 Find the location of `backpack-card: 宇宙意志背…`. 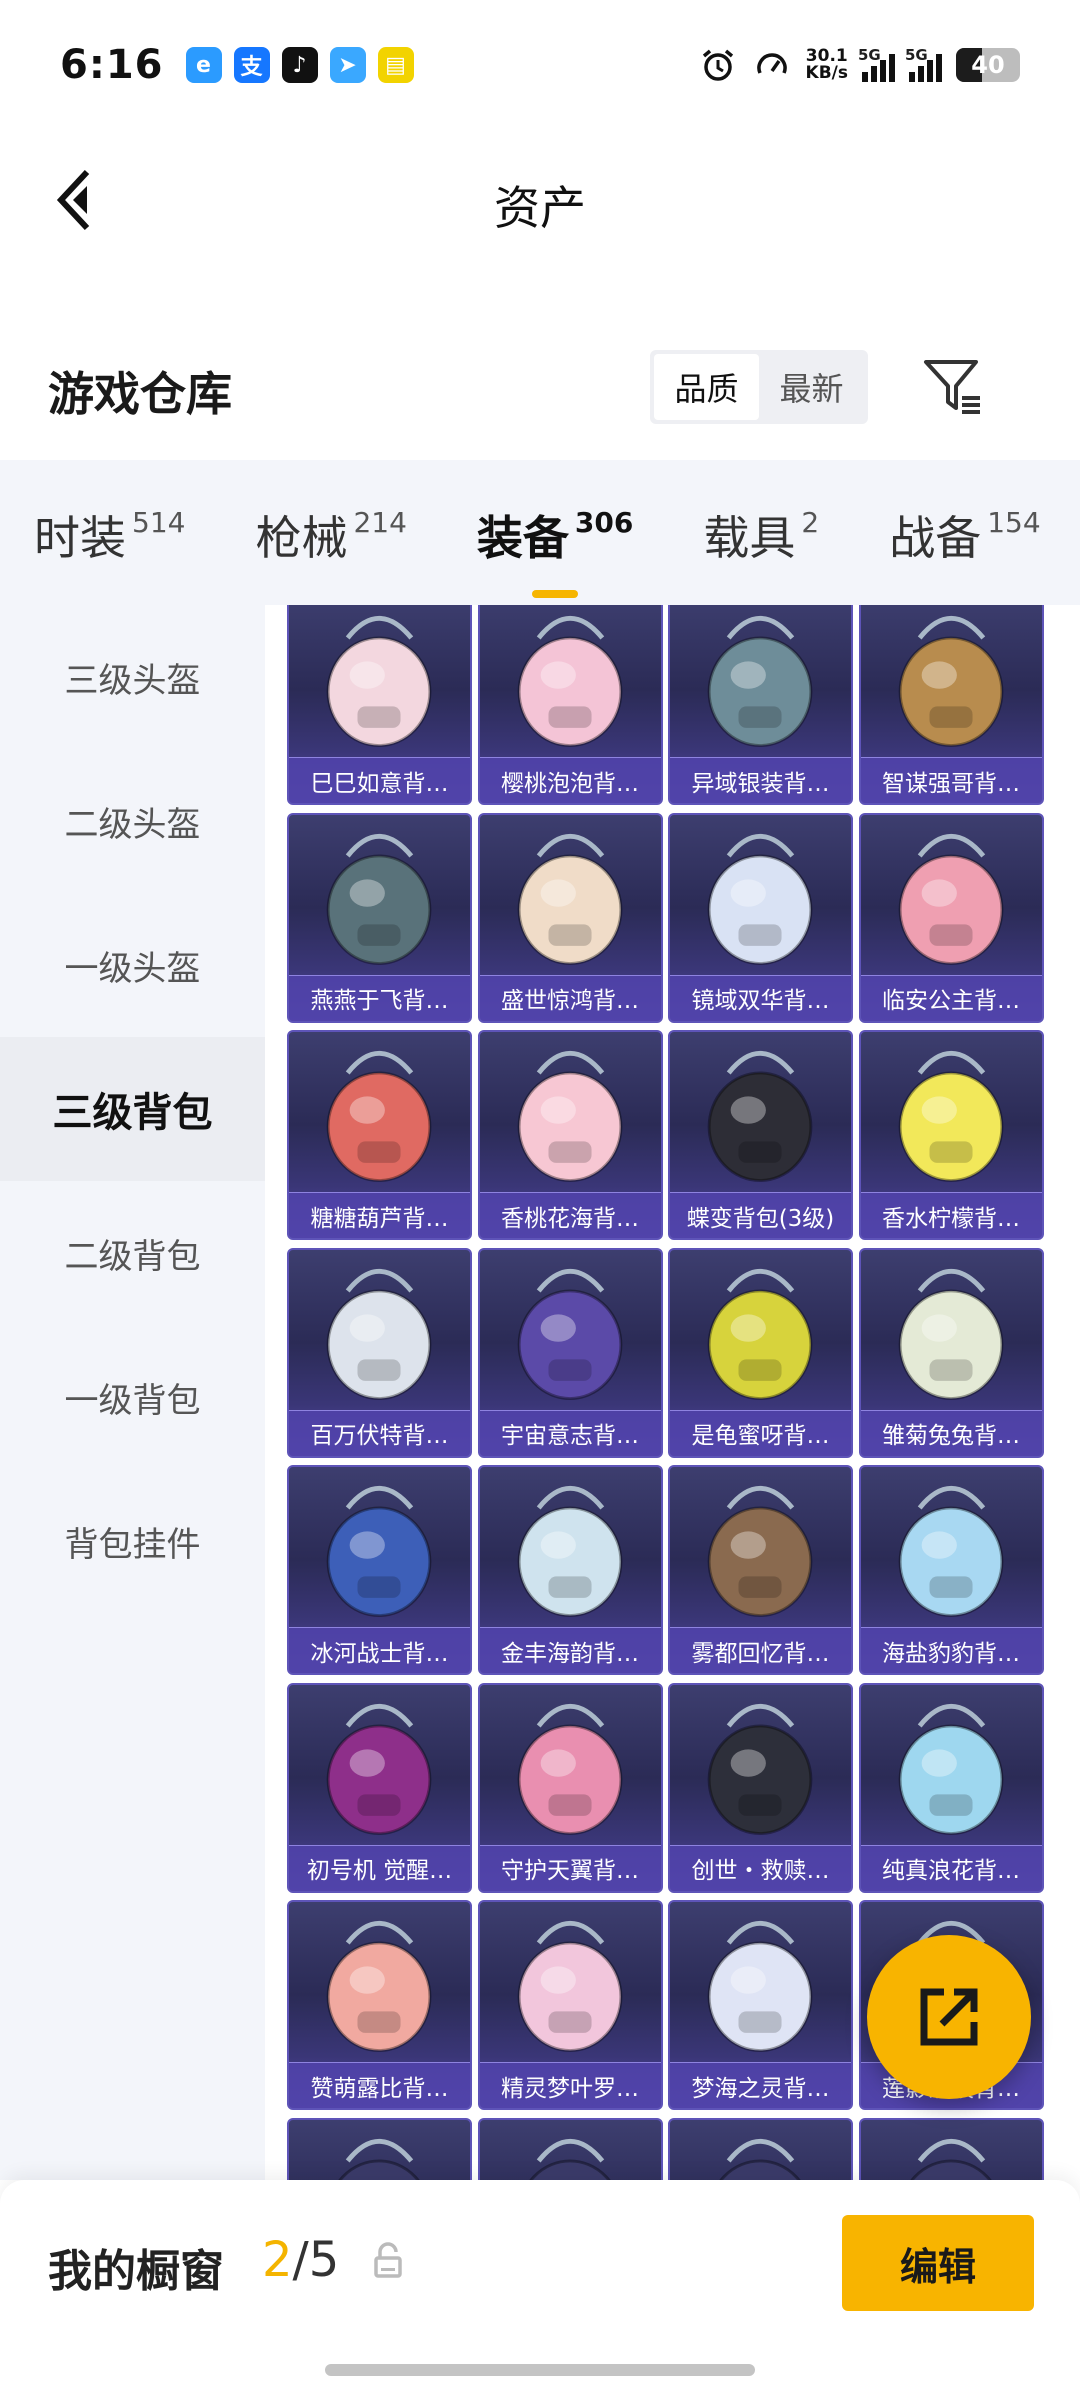

backpack-card: 宇宙意志背… is located at coordinates (570, 1352).